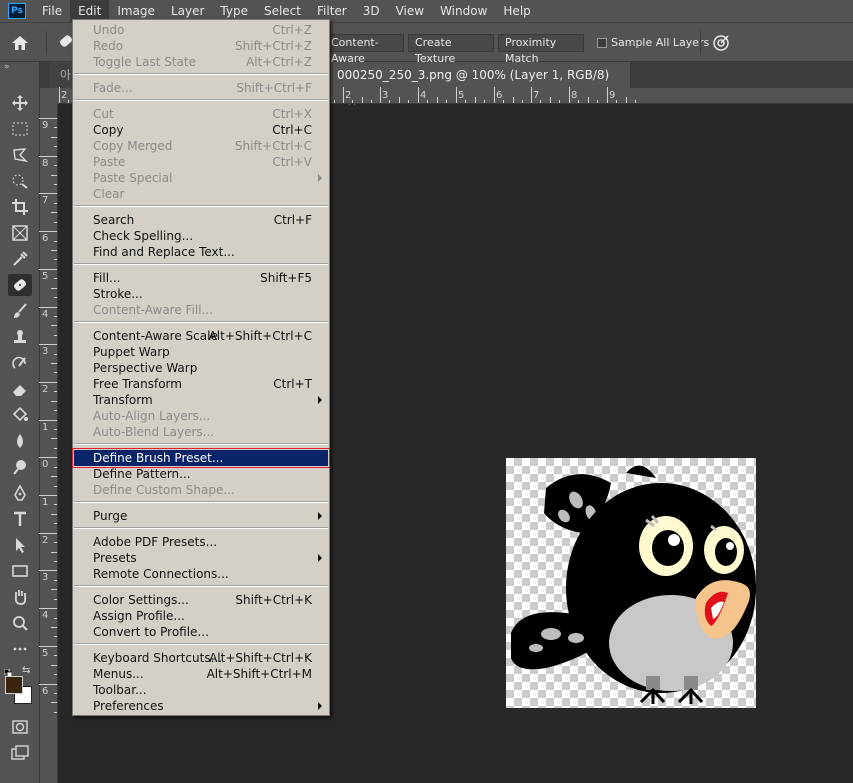  I want to click on menu-item-menus: Menus... Alt+Shift+Ctrl+M, so click(201, 674).